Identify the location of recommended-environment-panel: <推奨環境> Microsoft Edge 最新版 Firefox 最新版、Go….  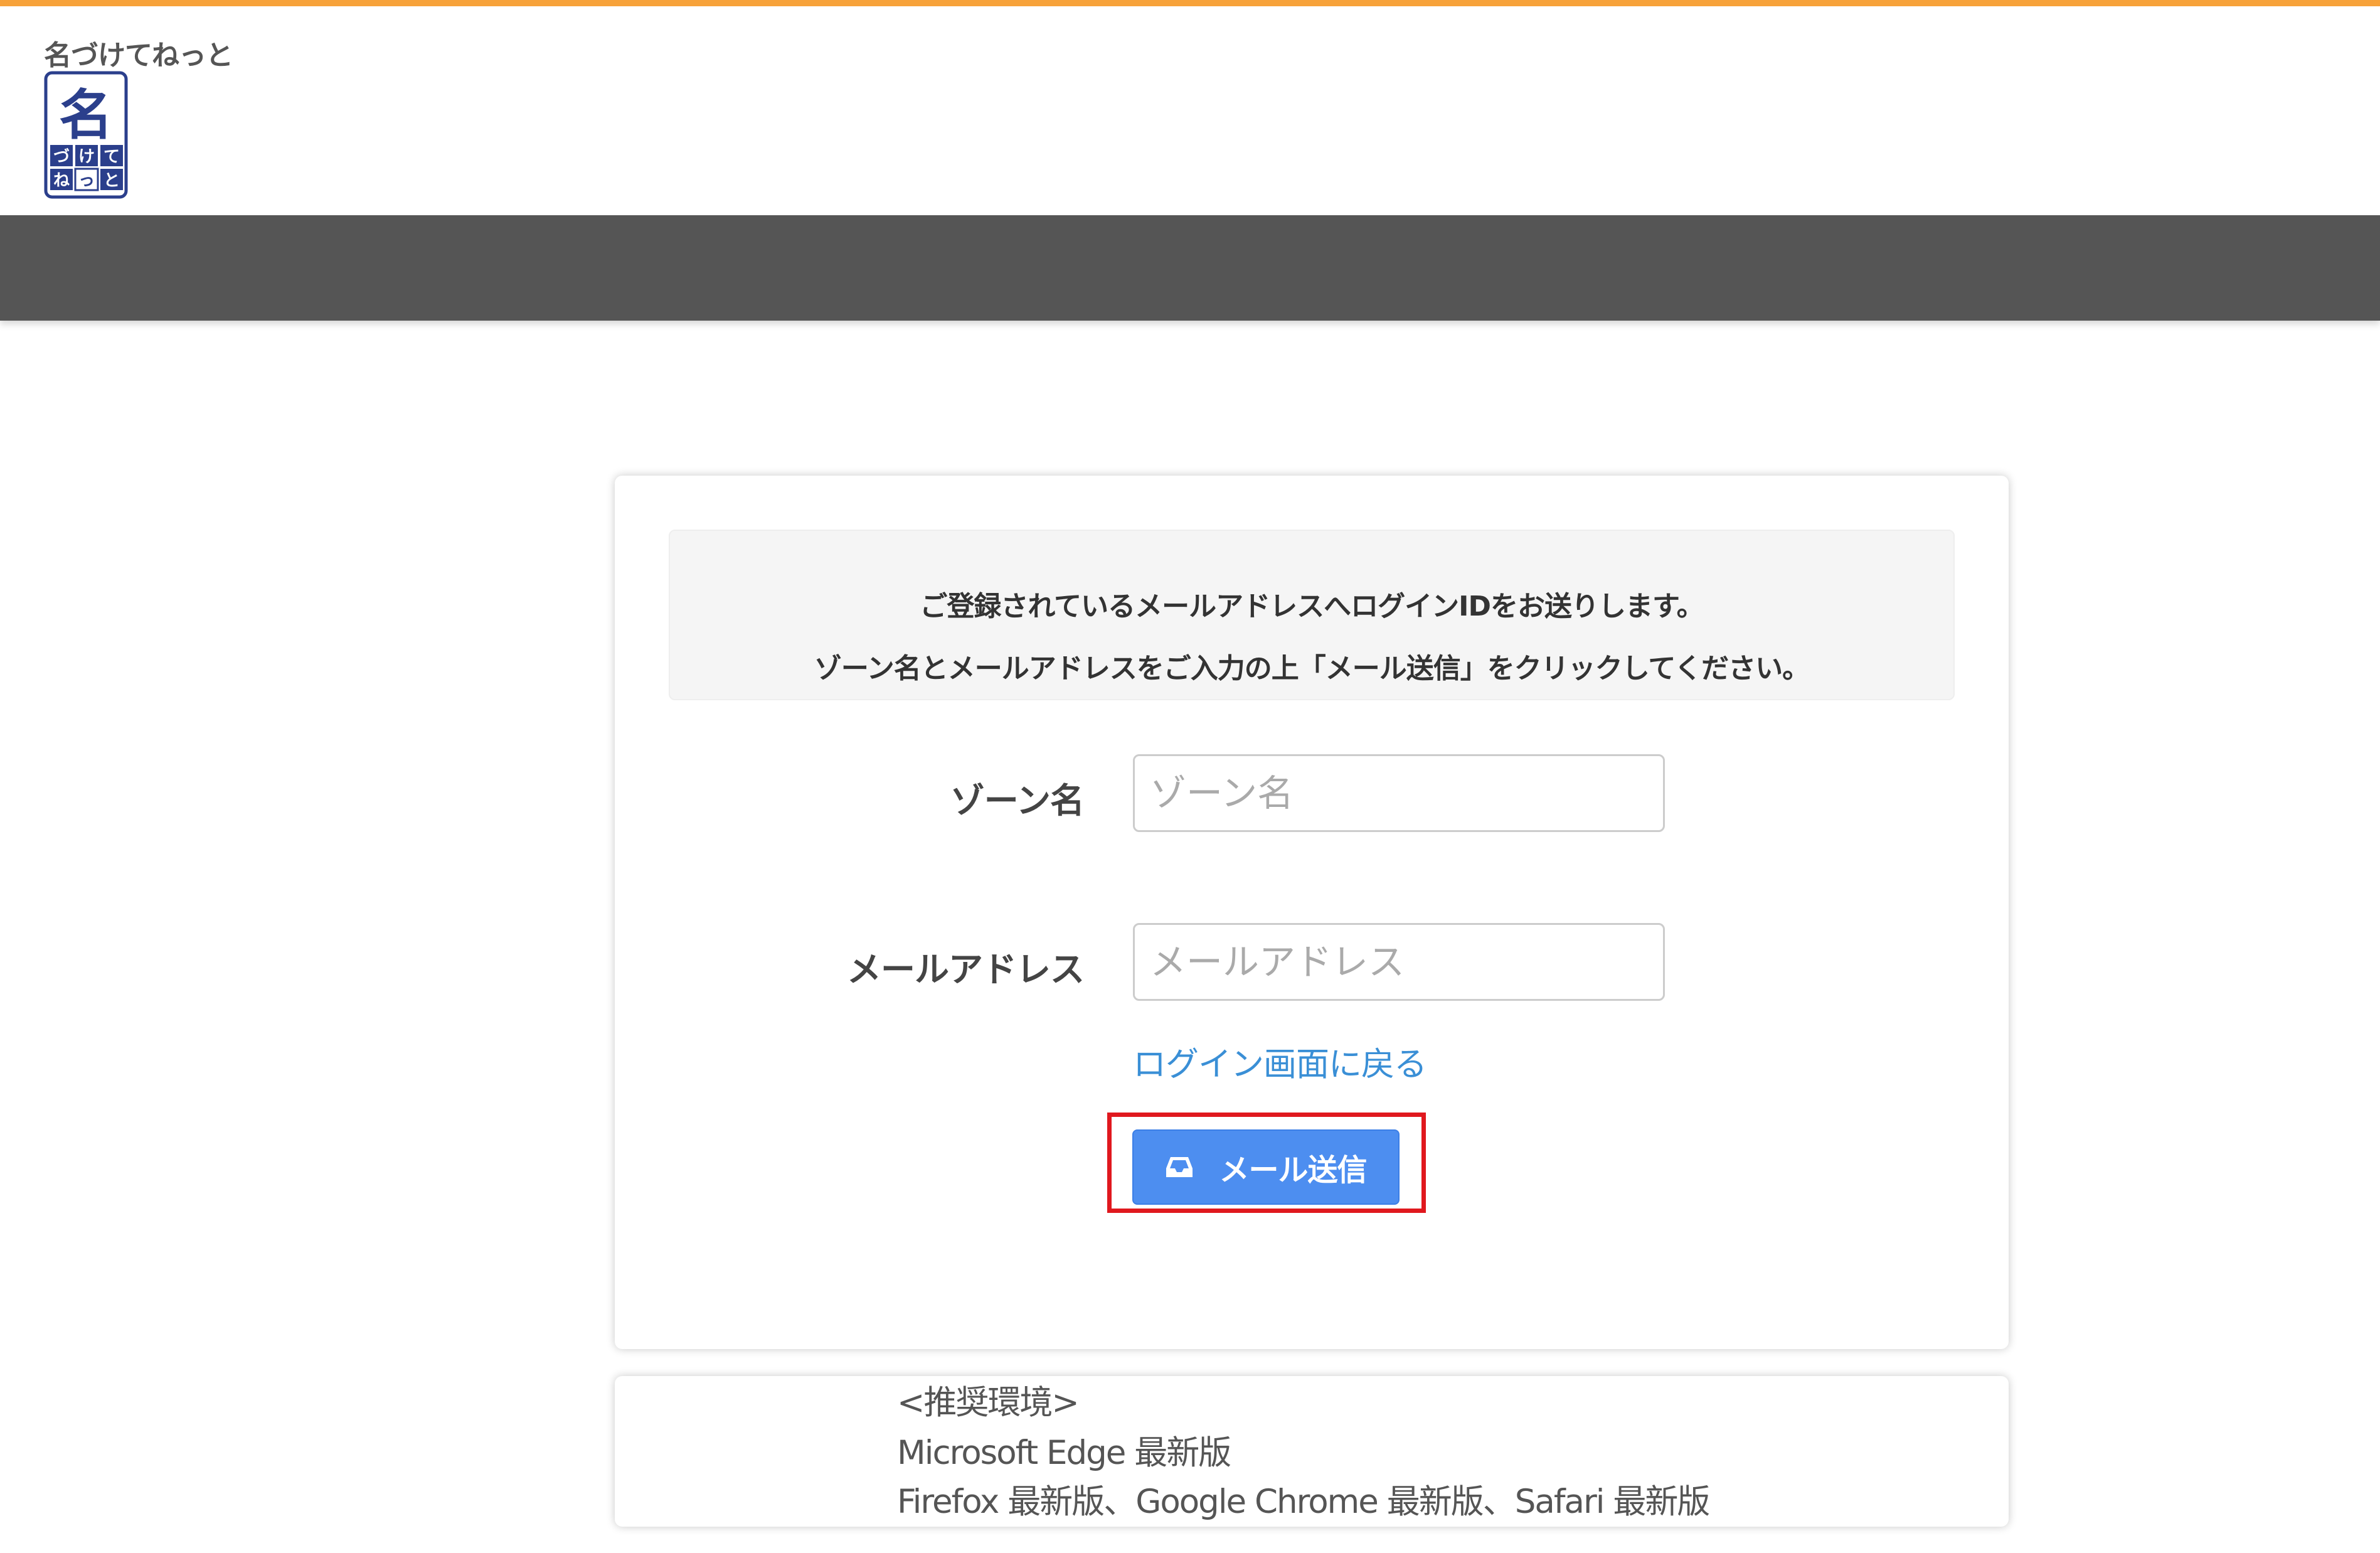
(1312, 1452).